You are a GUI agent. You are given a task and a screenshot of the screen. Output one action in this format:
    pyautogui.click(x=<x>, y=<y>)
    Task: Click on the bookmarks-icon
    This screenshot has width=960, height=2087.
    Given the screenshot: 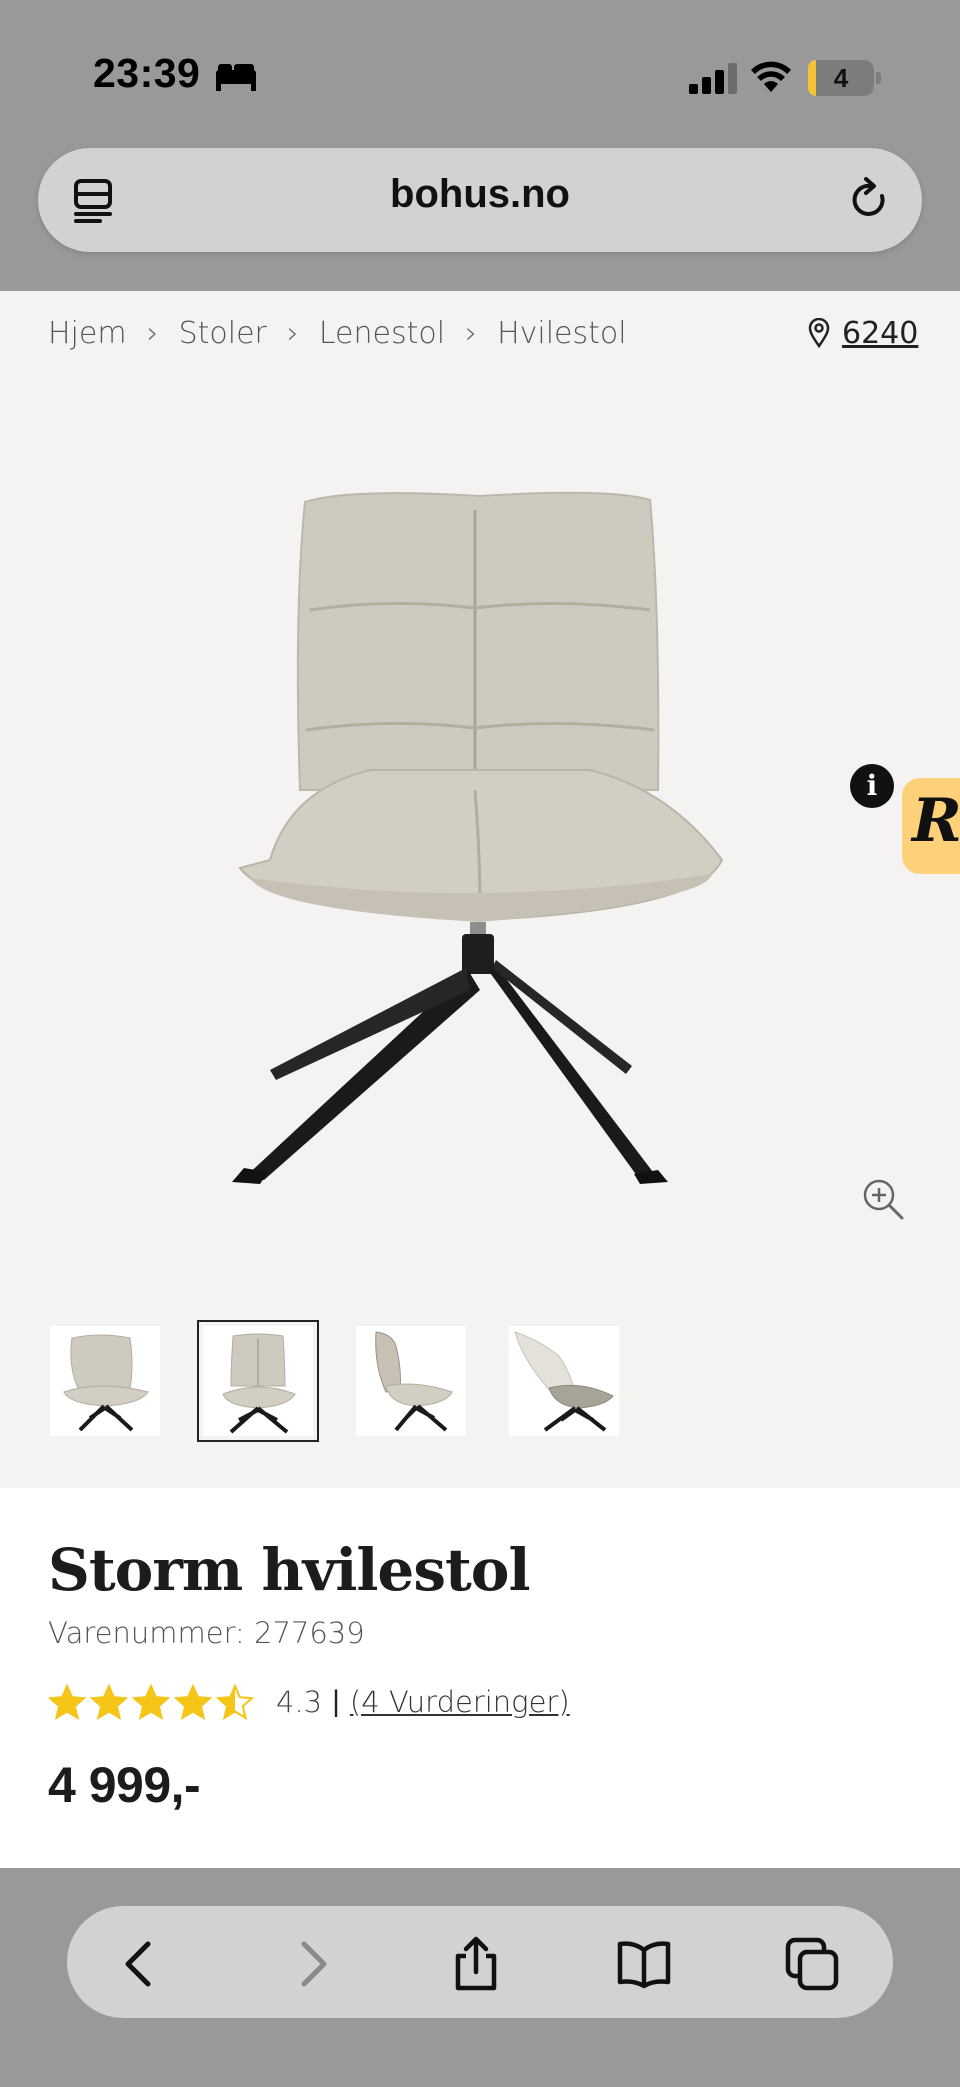 What is the action you would take?
    pyautogui.click(x=644, y=1964)
    